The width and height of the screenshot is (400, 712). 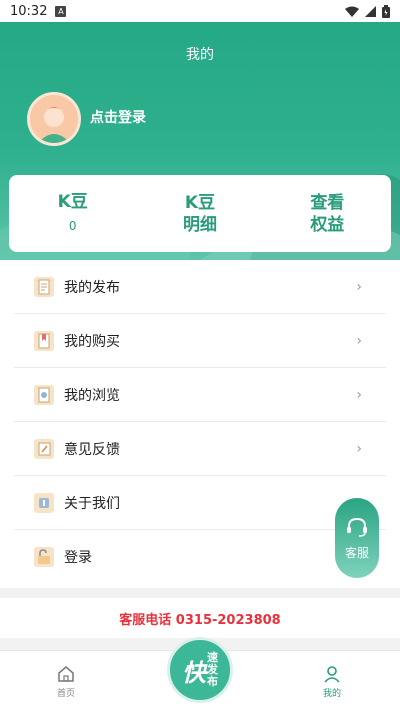 I want to click on k-beans-detail-line1: K豆, so click(x=200, y=202).